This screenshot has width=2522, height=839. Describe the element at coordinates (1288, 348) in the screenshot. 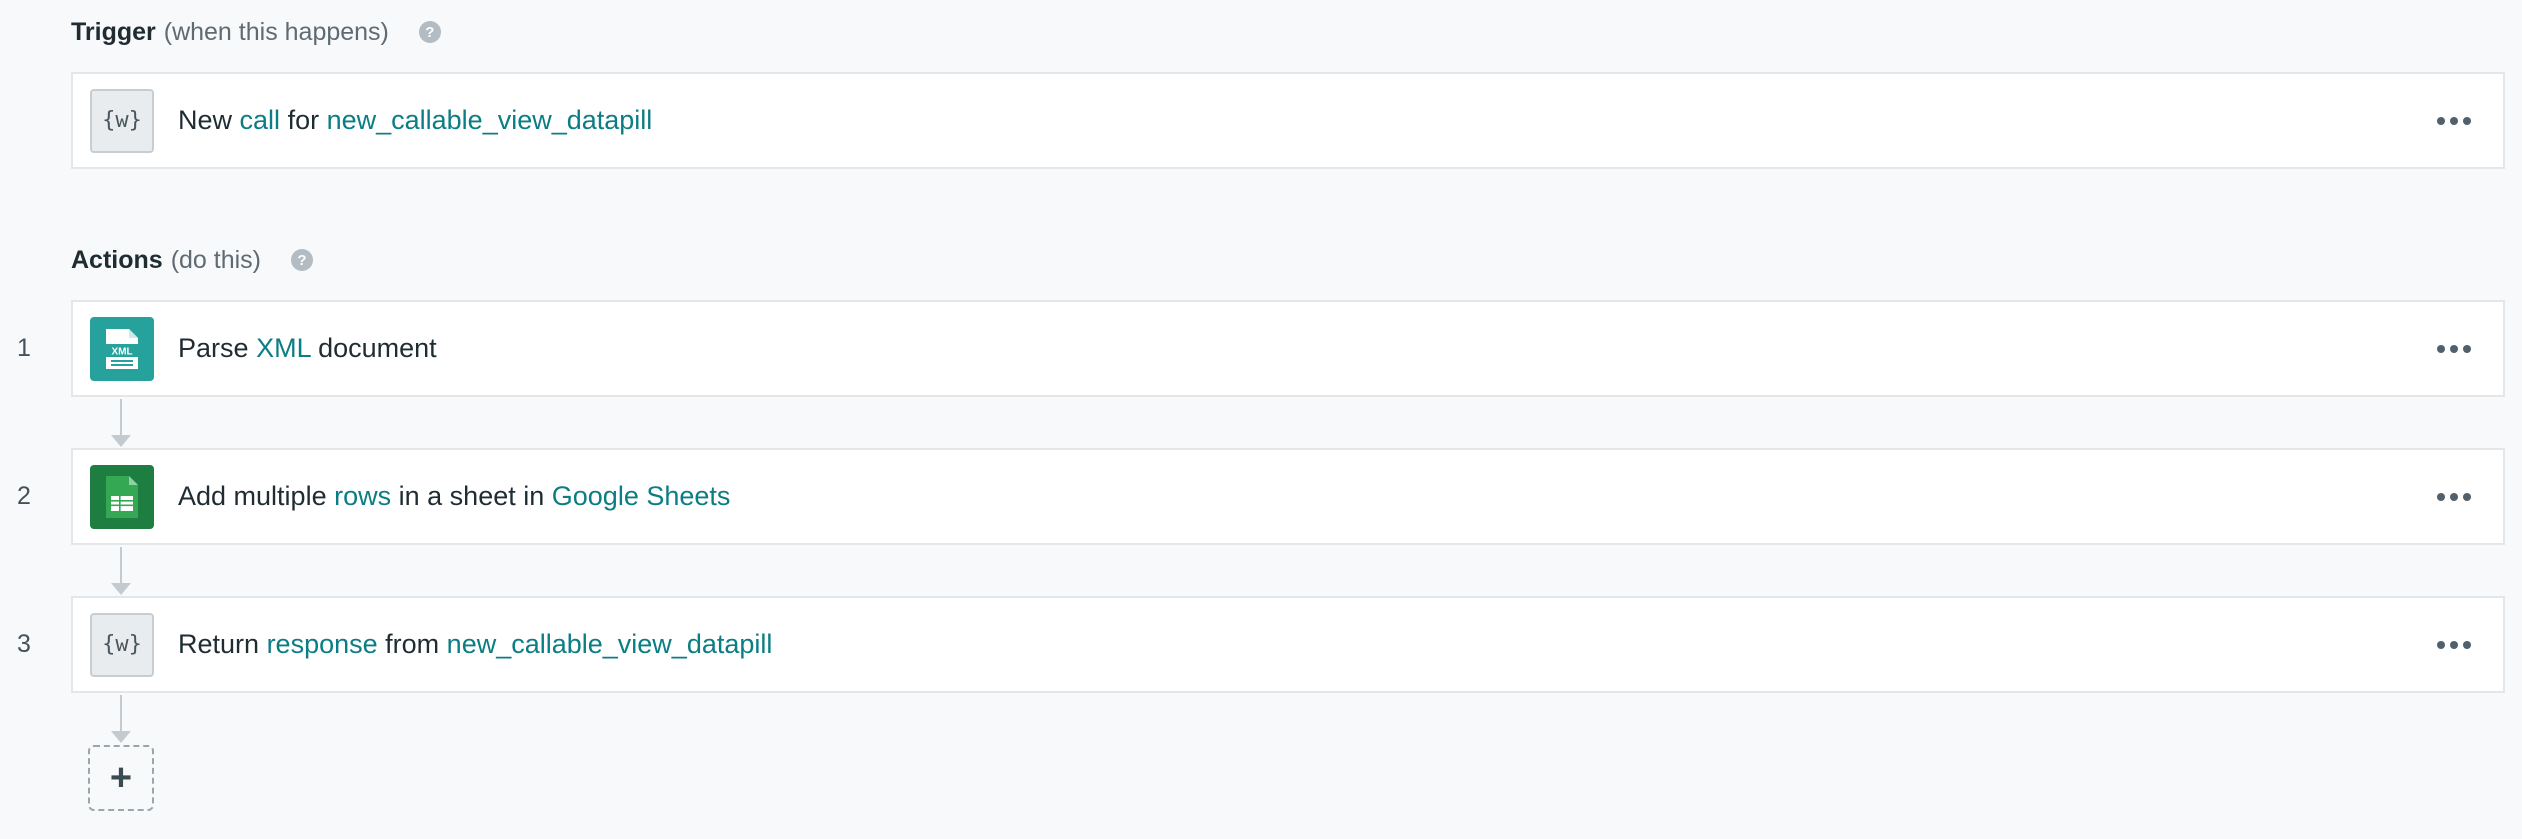

I see `action-step-card: XML Parse XML document` at that location.